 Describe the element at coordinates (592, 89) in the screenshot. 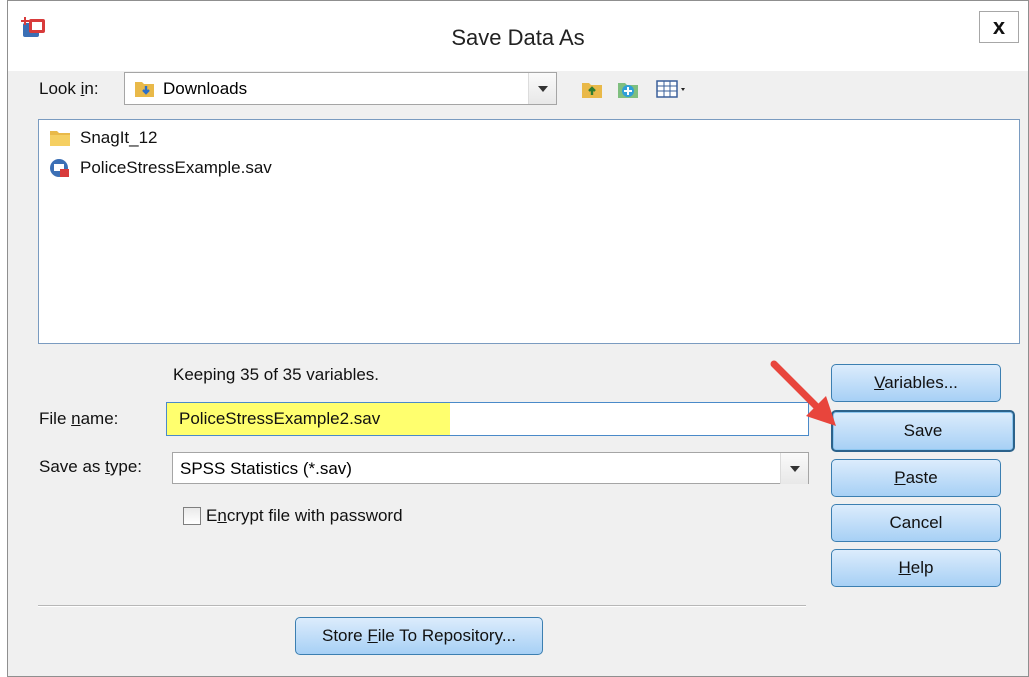

I see `up-folder-icon` at that location.